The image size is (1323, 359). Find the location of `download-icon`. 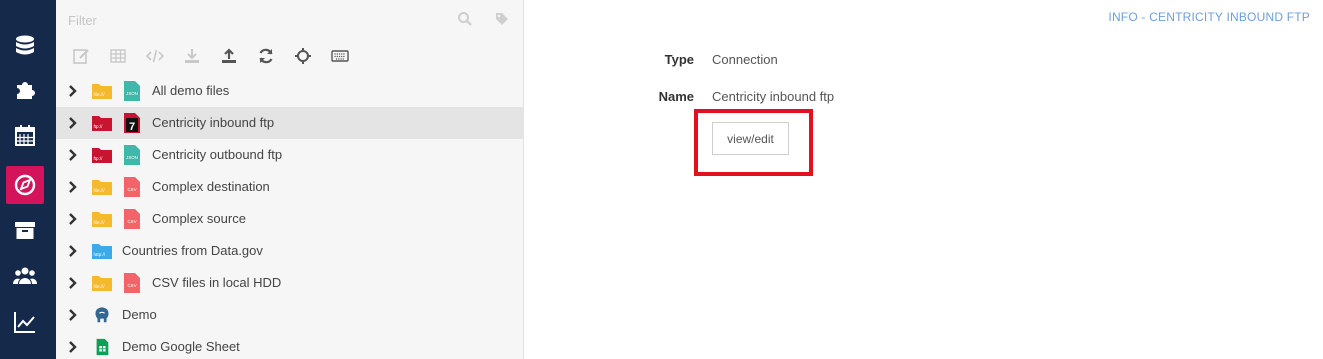

download-icon is located at coordinates (192, 56).